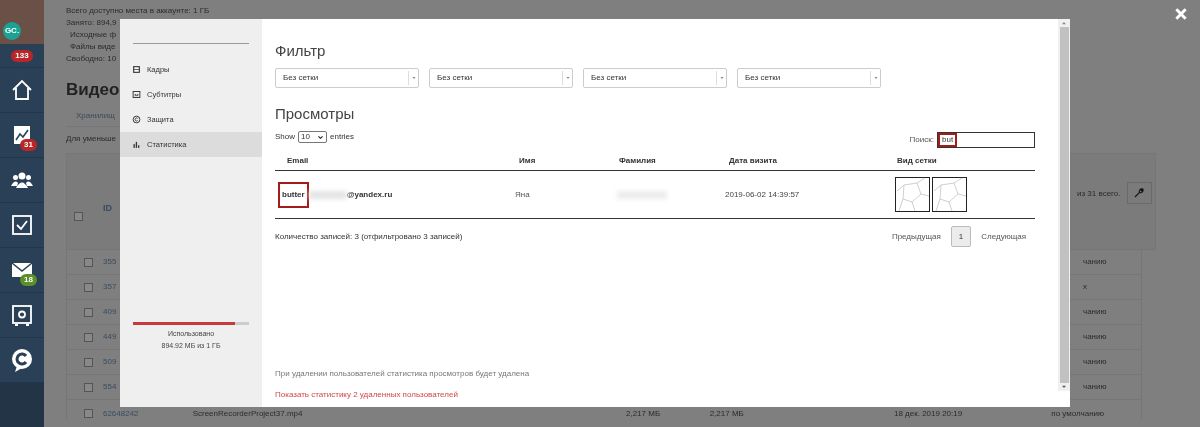 The image size is (1200, 427). What do you see at coordinates (22, 90) in the screenshot?
I see `home-icon` at bounding box center [22, 90].